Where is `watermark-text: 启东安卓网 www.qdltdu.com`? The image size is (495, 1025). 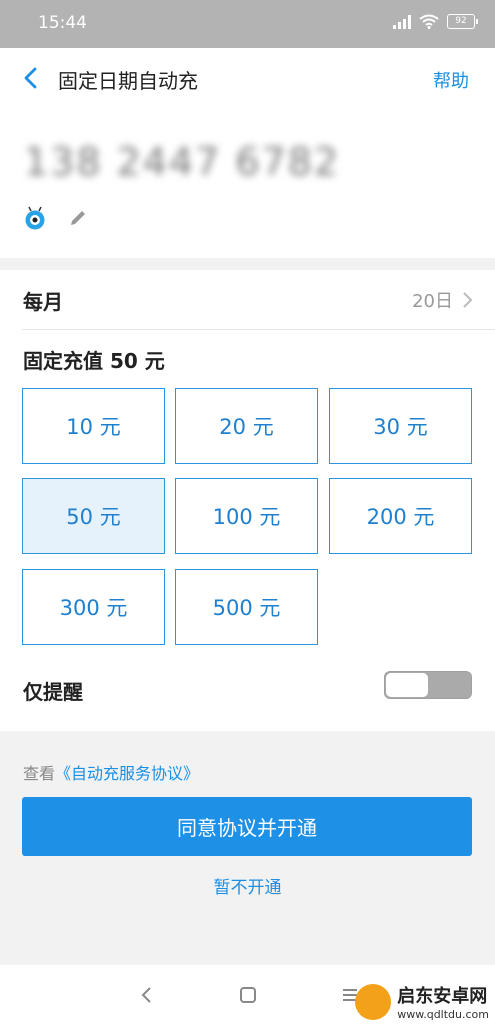
watermark-text: 启东安卓网 www.qdltdu.com is located at coordinates (443, 1001).